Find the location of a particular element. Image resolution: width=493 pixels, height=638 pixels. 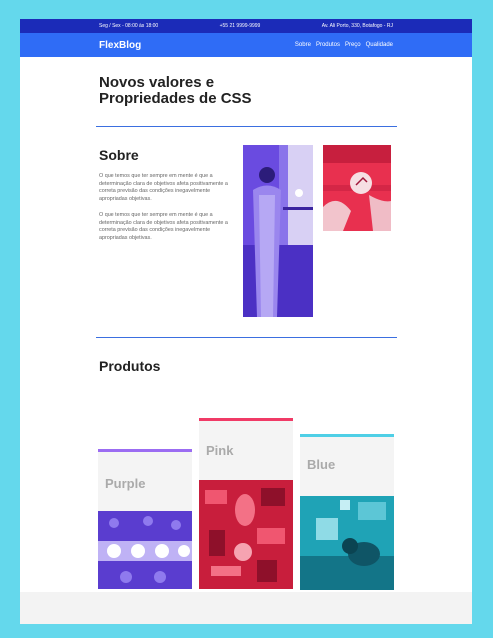

card-image-purple is located at coordinates (145, 550).